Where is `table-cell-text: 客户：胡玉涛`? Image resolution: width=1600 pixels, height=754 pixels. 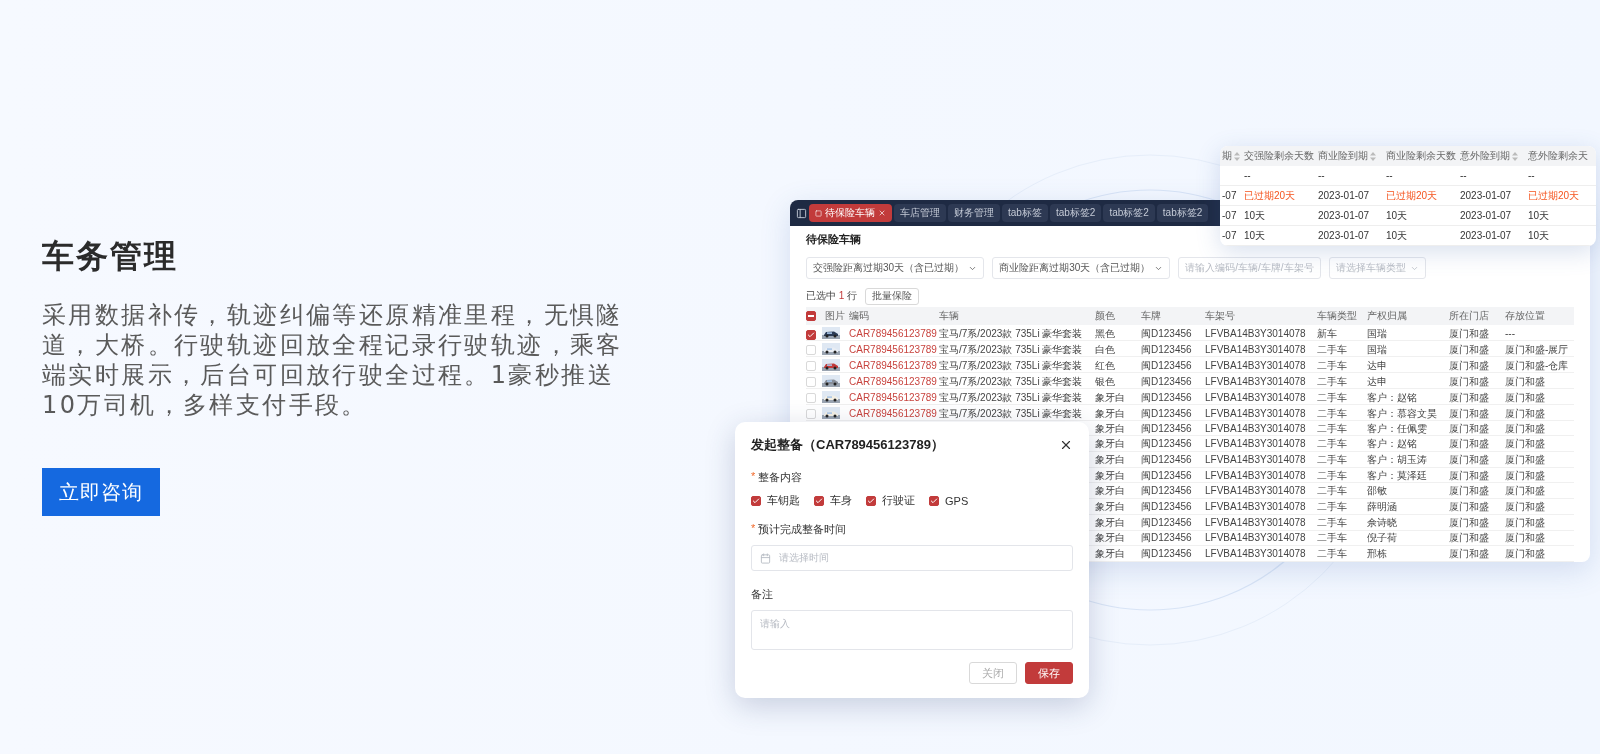 table-cell-text: 客户：胡玉涛 is located at coordinates (1397, 459).